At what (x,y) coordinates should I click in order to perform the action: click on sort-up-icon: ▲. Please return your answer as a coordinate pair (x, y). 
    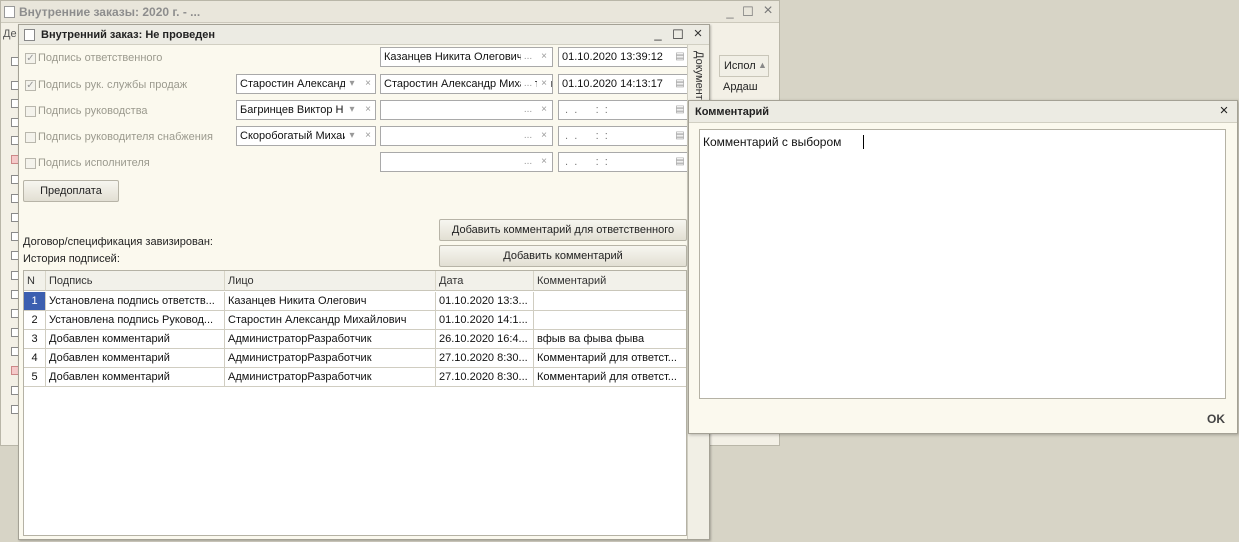
    Looking at the image, I should click on (762, 65).